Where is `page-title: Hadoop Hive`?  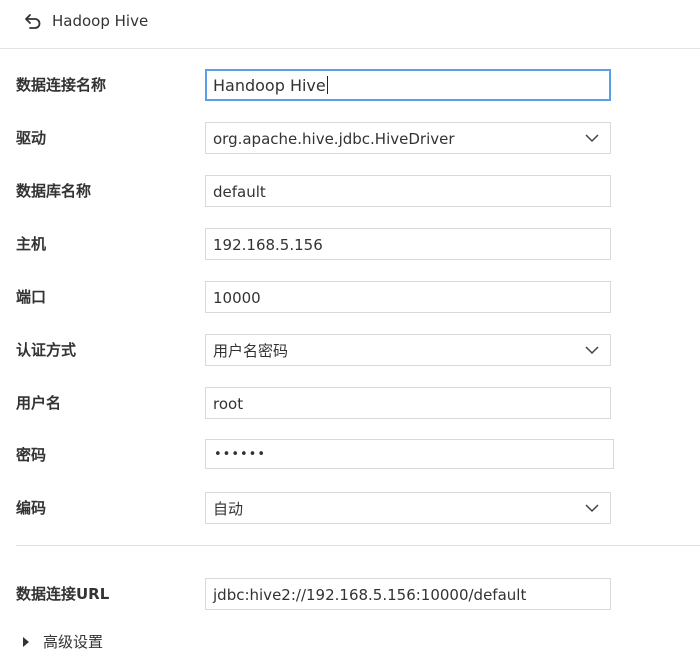
page-title: Hadoop Hive is located at coordinates (100, 21).